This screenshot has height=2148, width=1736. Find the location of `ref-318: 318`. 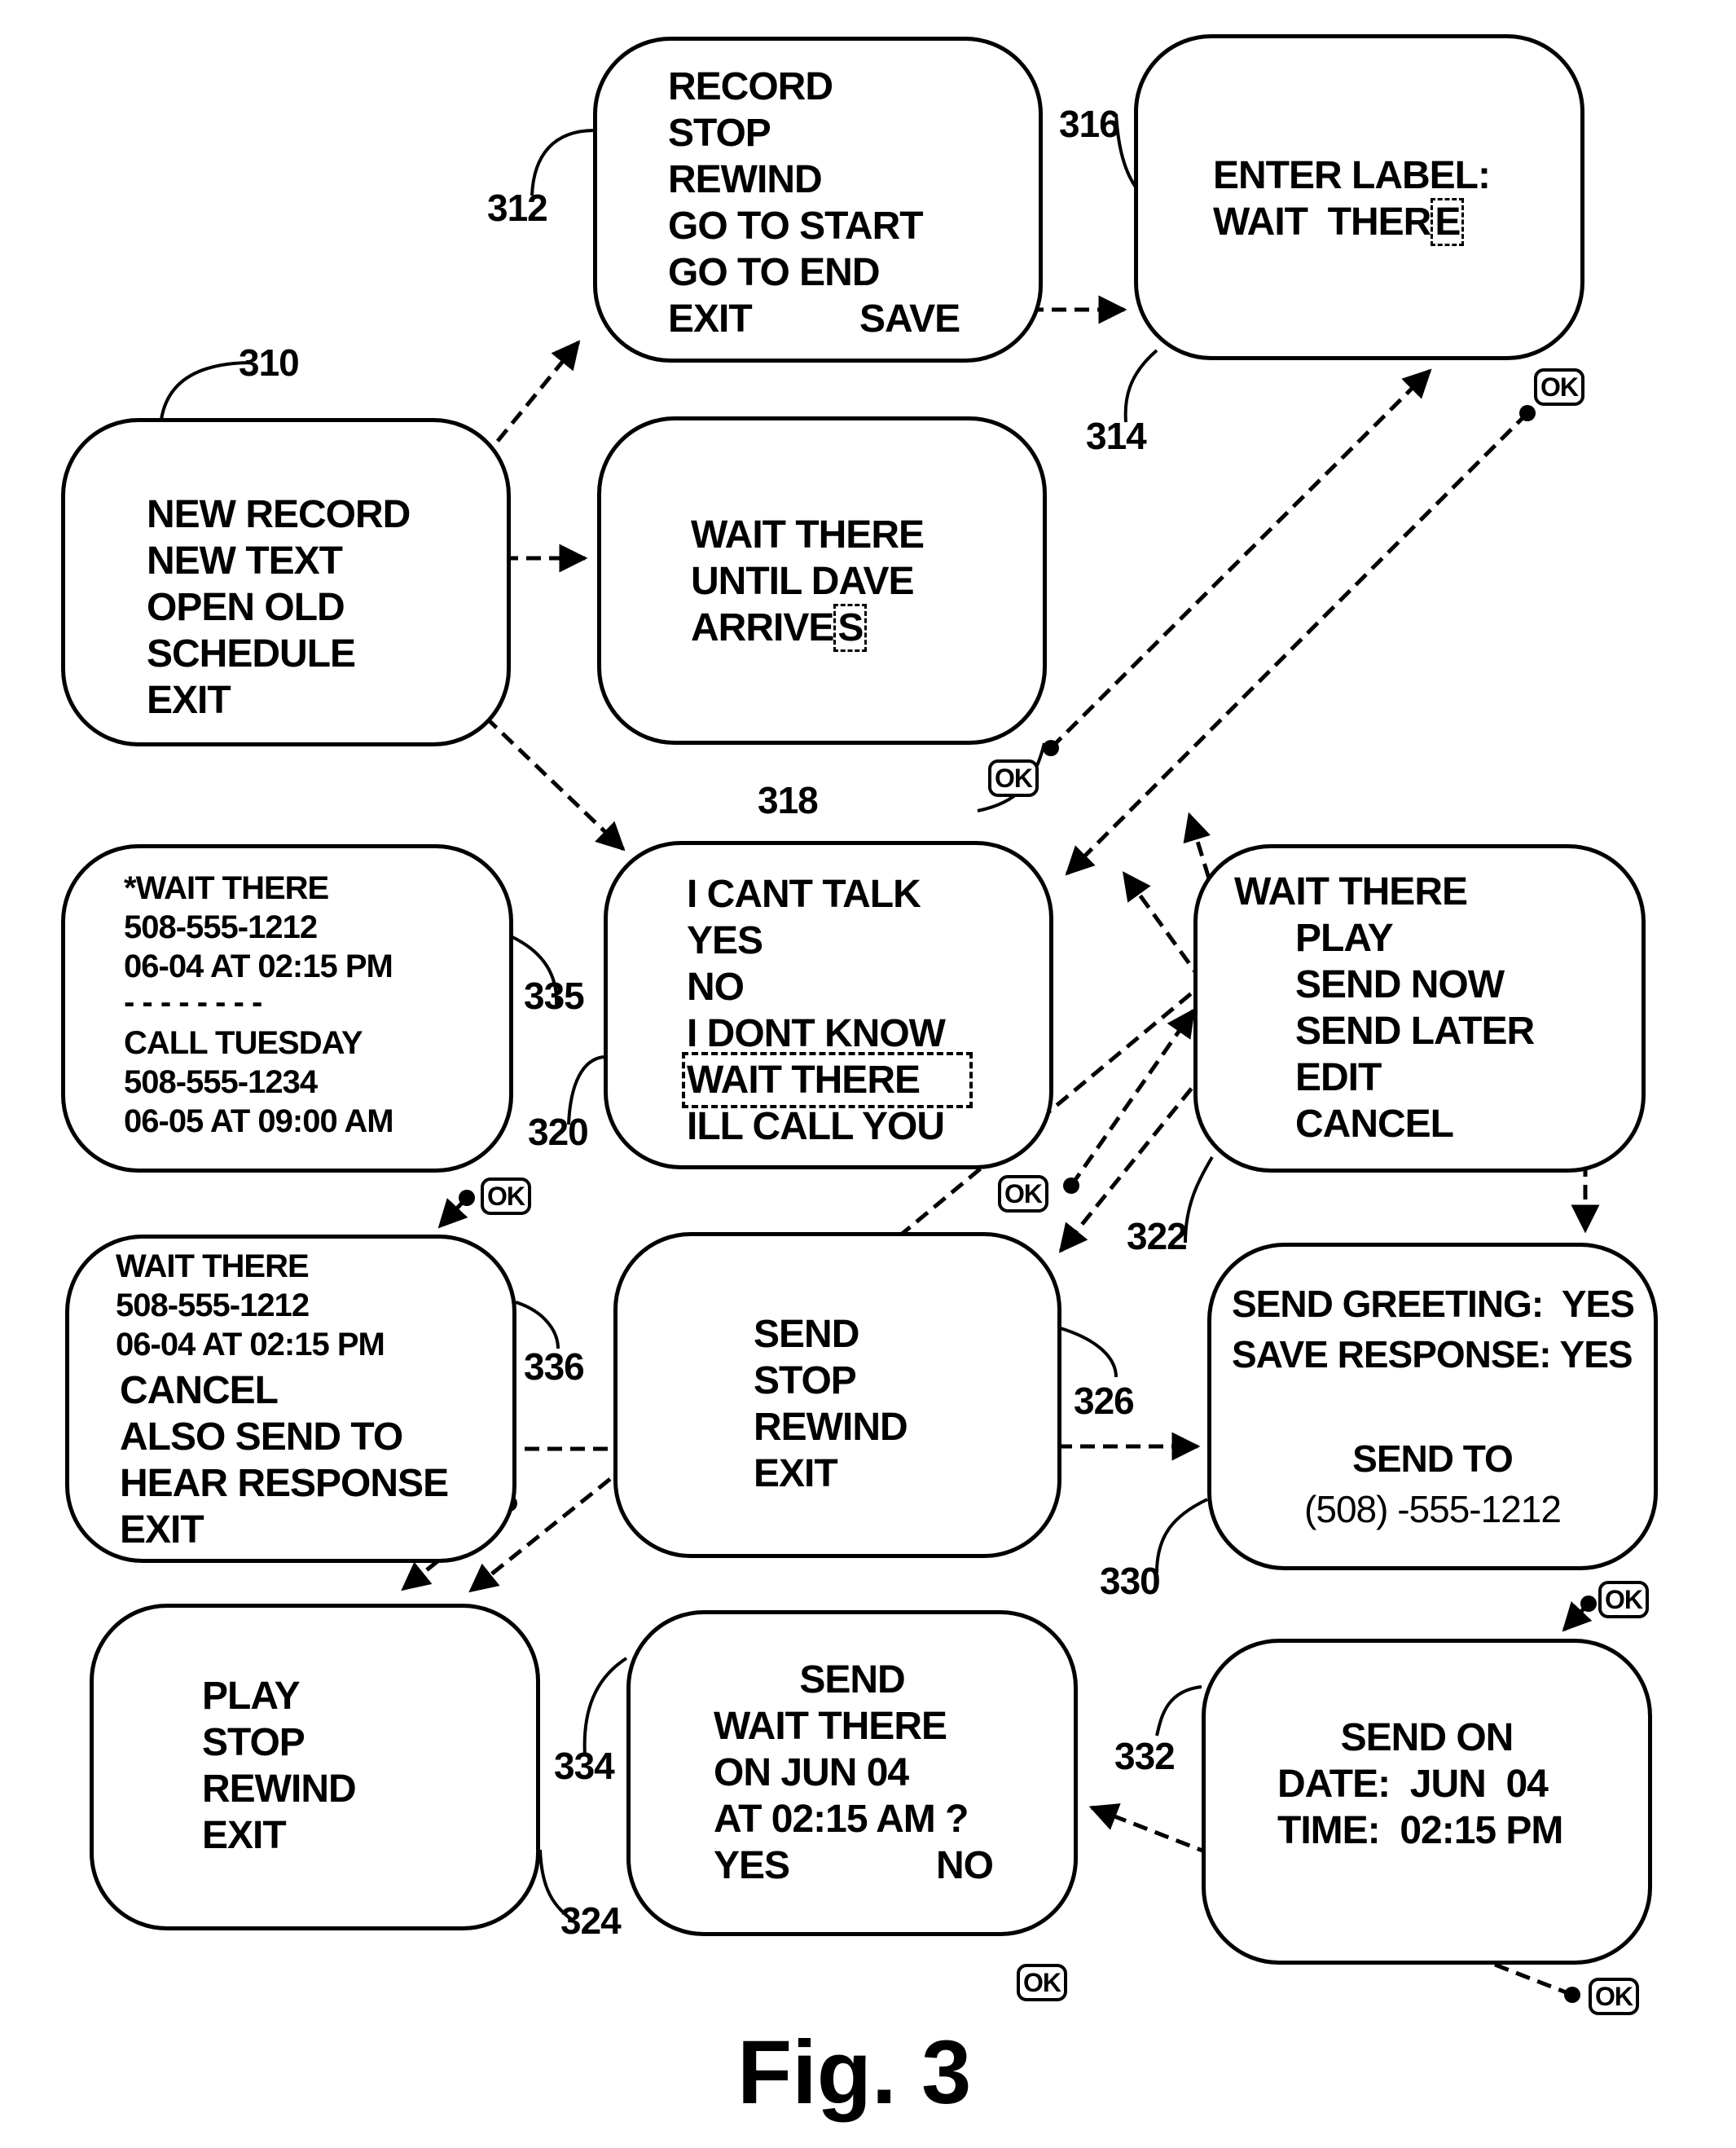

ref-318: 318 is located at coordinates (788, 800).